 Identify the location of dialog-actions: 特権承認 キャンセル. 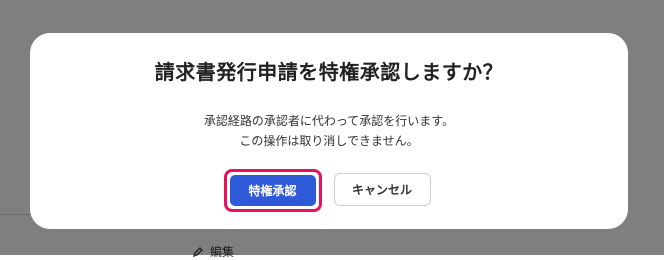
(329, 190).